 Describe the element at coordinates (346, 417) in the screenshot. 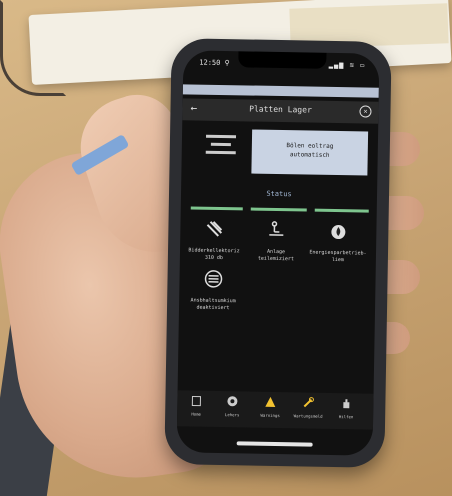

I see `nav-label: Hilfen` at that location.